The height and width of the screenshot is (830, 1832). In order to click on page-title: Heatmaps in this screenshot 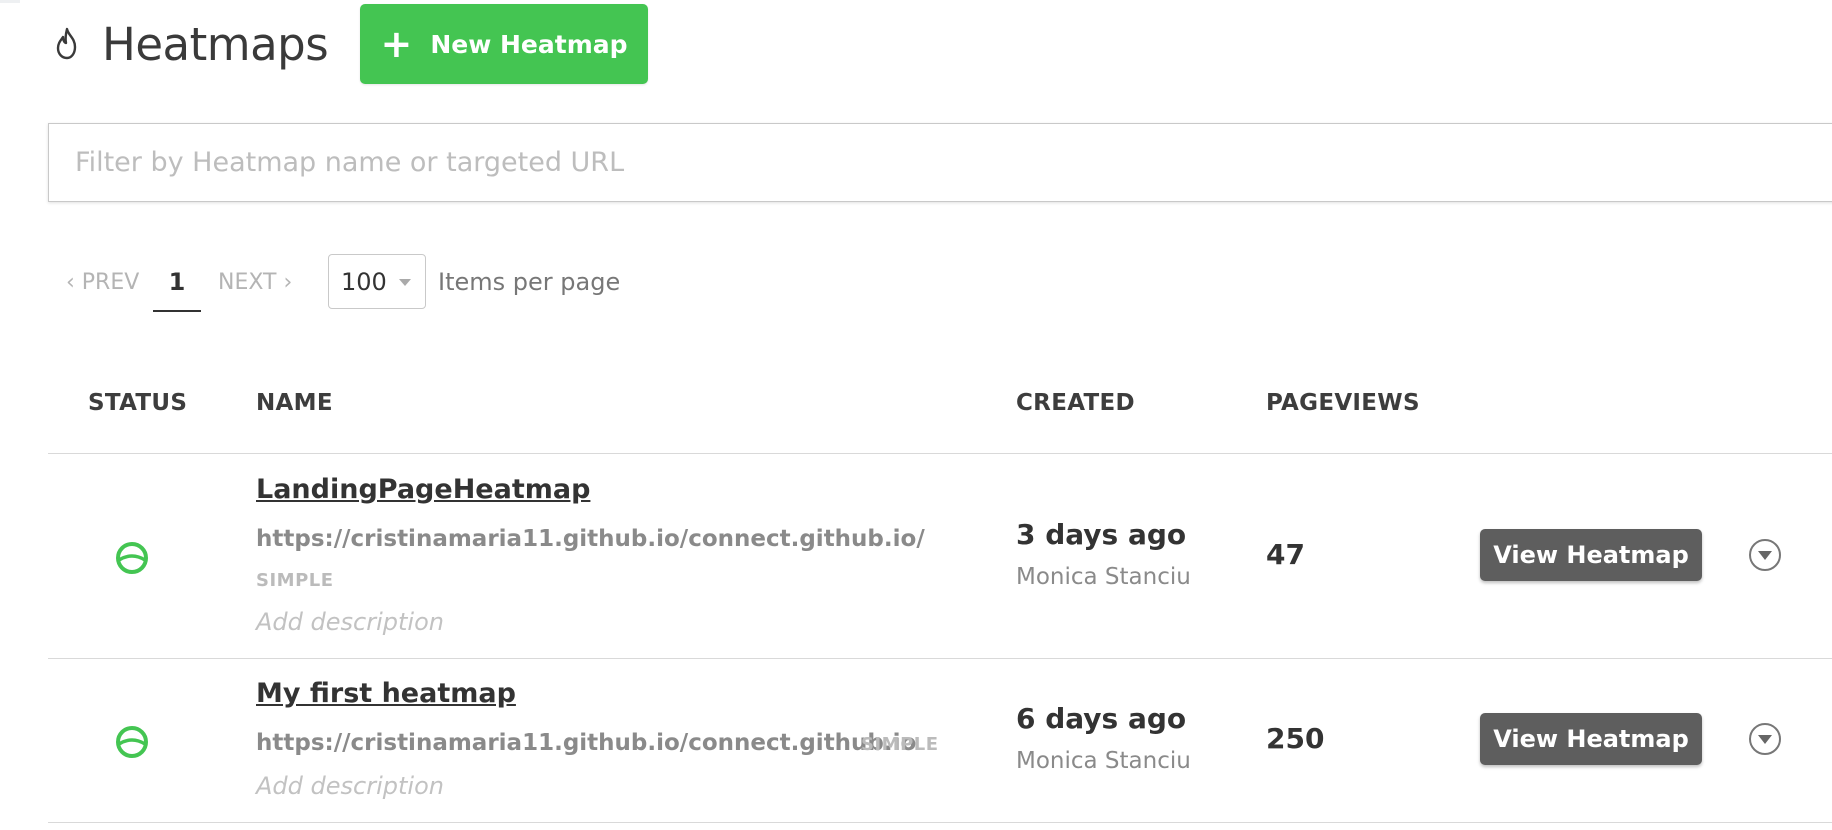, I will do `click(215, 44)`.